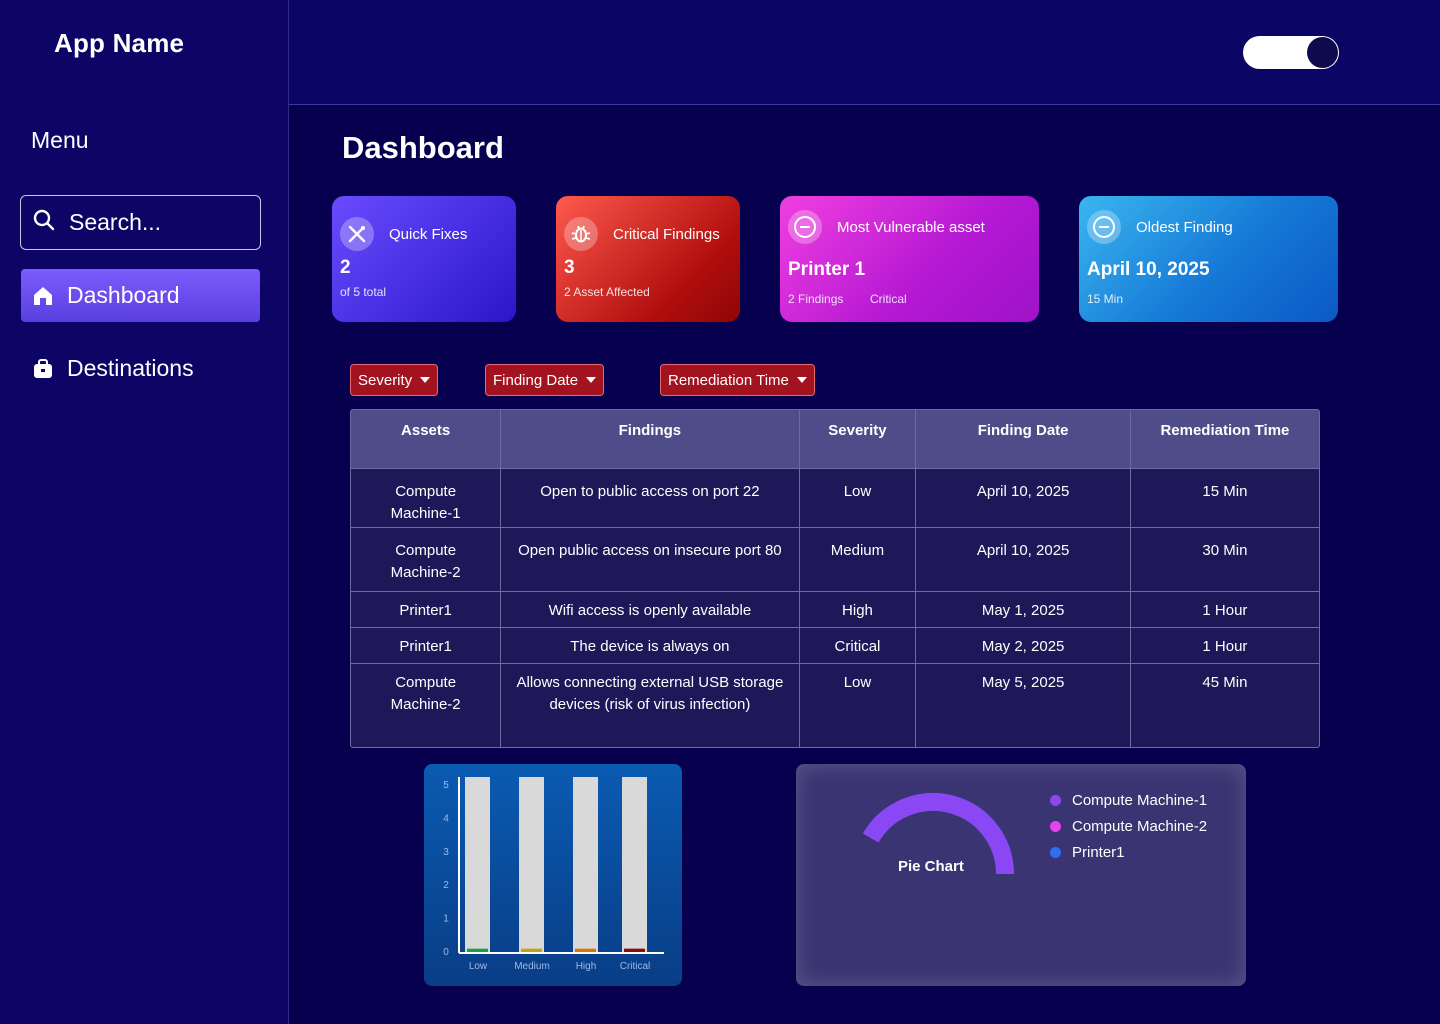  What do you see at coordinates (648, 259) in the screenshot?
I see `card-critical-findings: Critical Findings 3 2 Asset Affected` at bounding box center [648, 259].